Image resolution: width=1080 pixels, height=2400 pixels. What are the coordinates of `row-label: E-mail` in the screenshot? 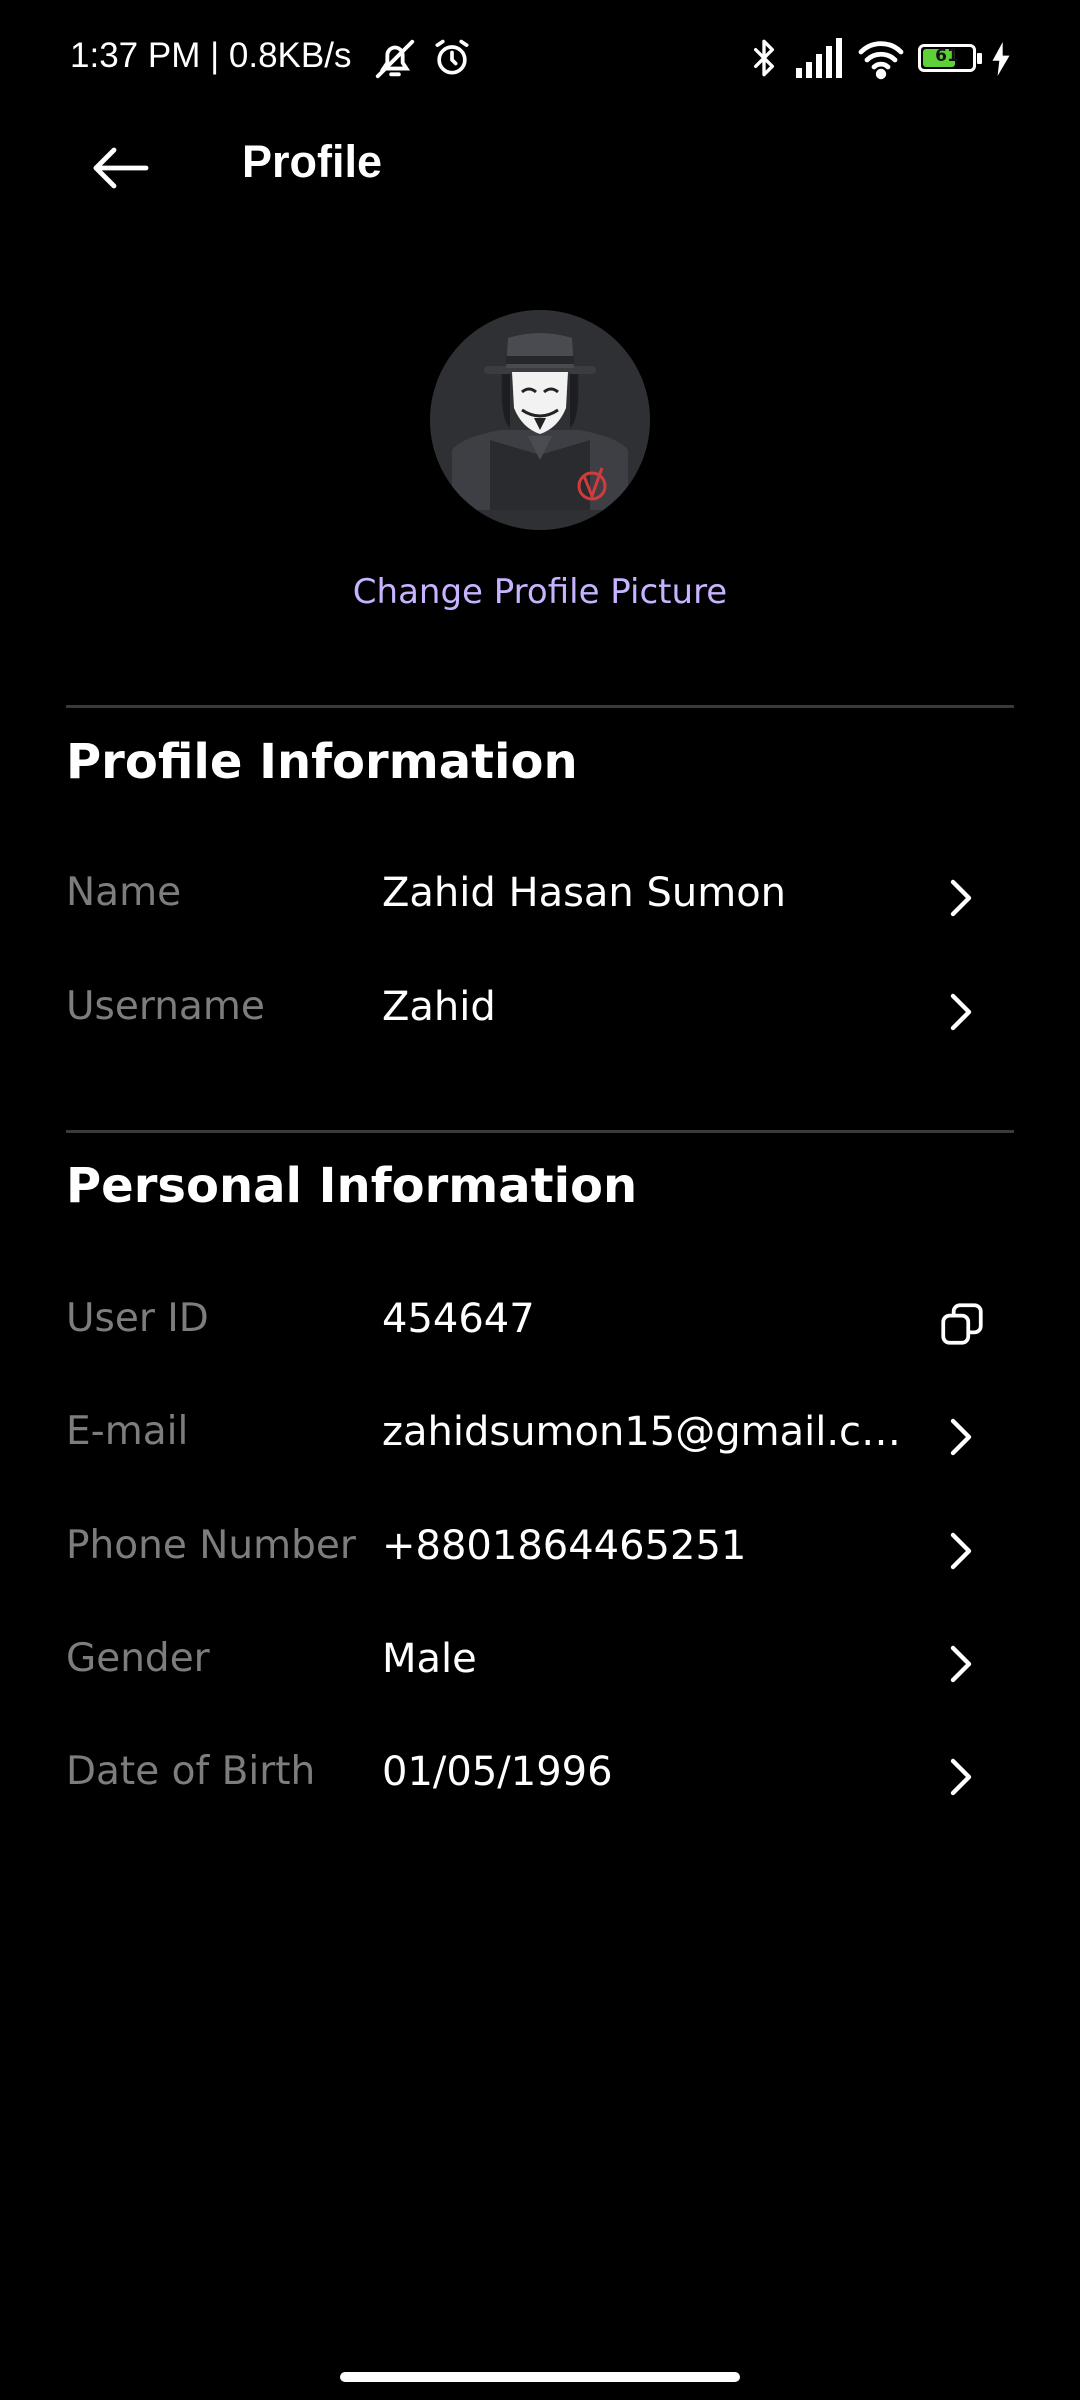 It's located at (127, 1431).